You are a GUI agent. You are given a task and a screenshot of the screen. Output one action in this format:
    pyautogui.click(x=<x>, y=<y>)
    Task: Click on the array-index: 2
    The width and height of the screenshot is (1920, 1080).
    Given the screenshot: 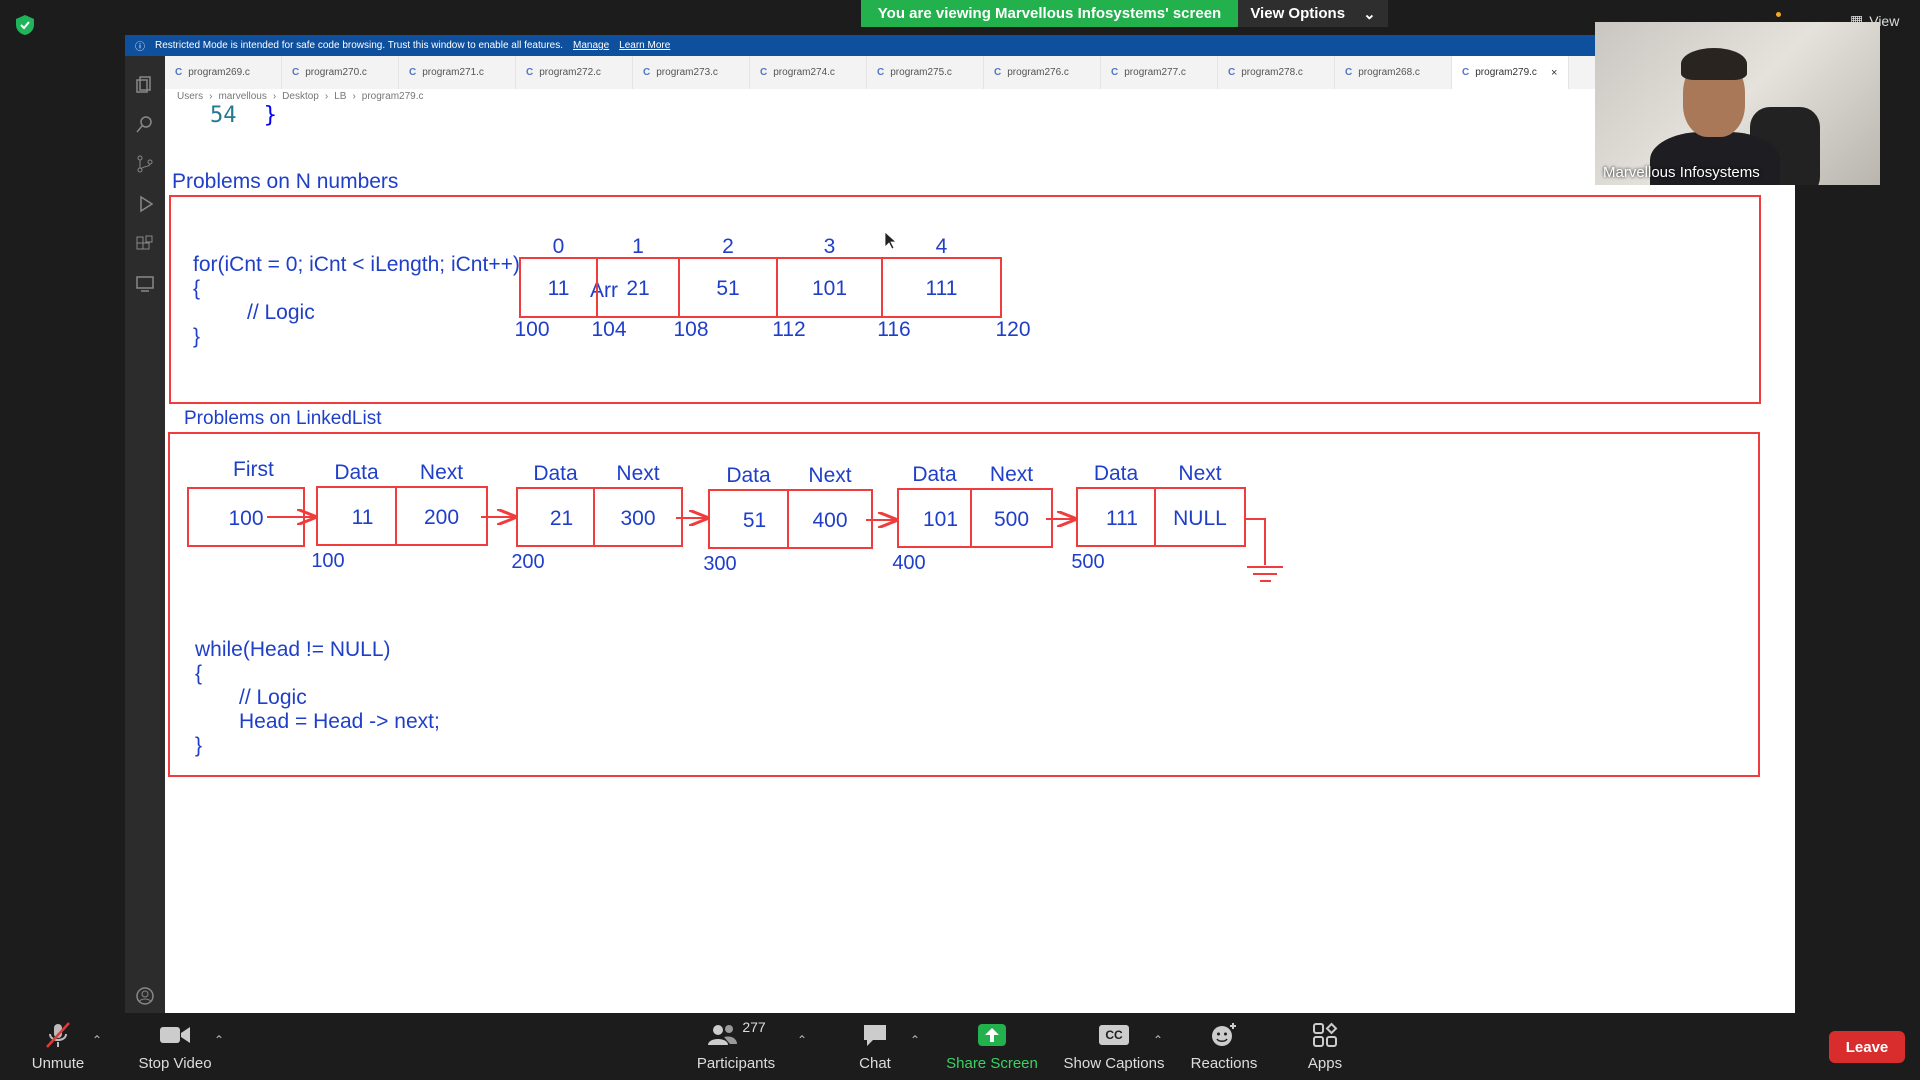 What is the action you would take?
    pyautogui.click(x=728, y=246)
    